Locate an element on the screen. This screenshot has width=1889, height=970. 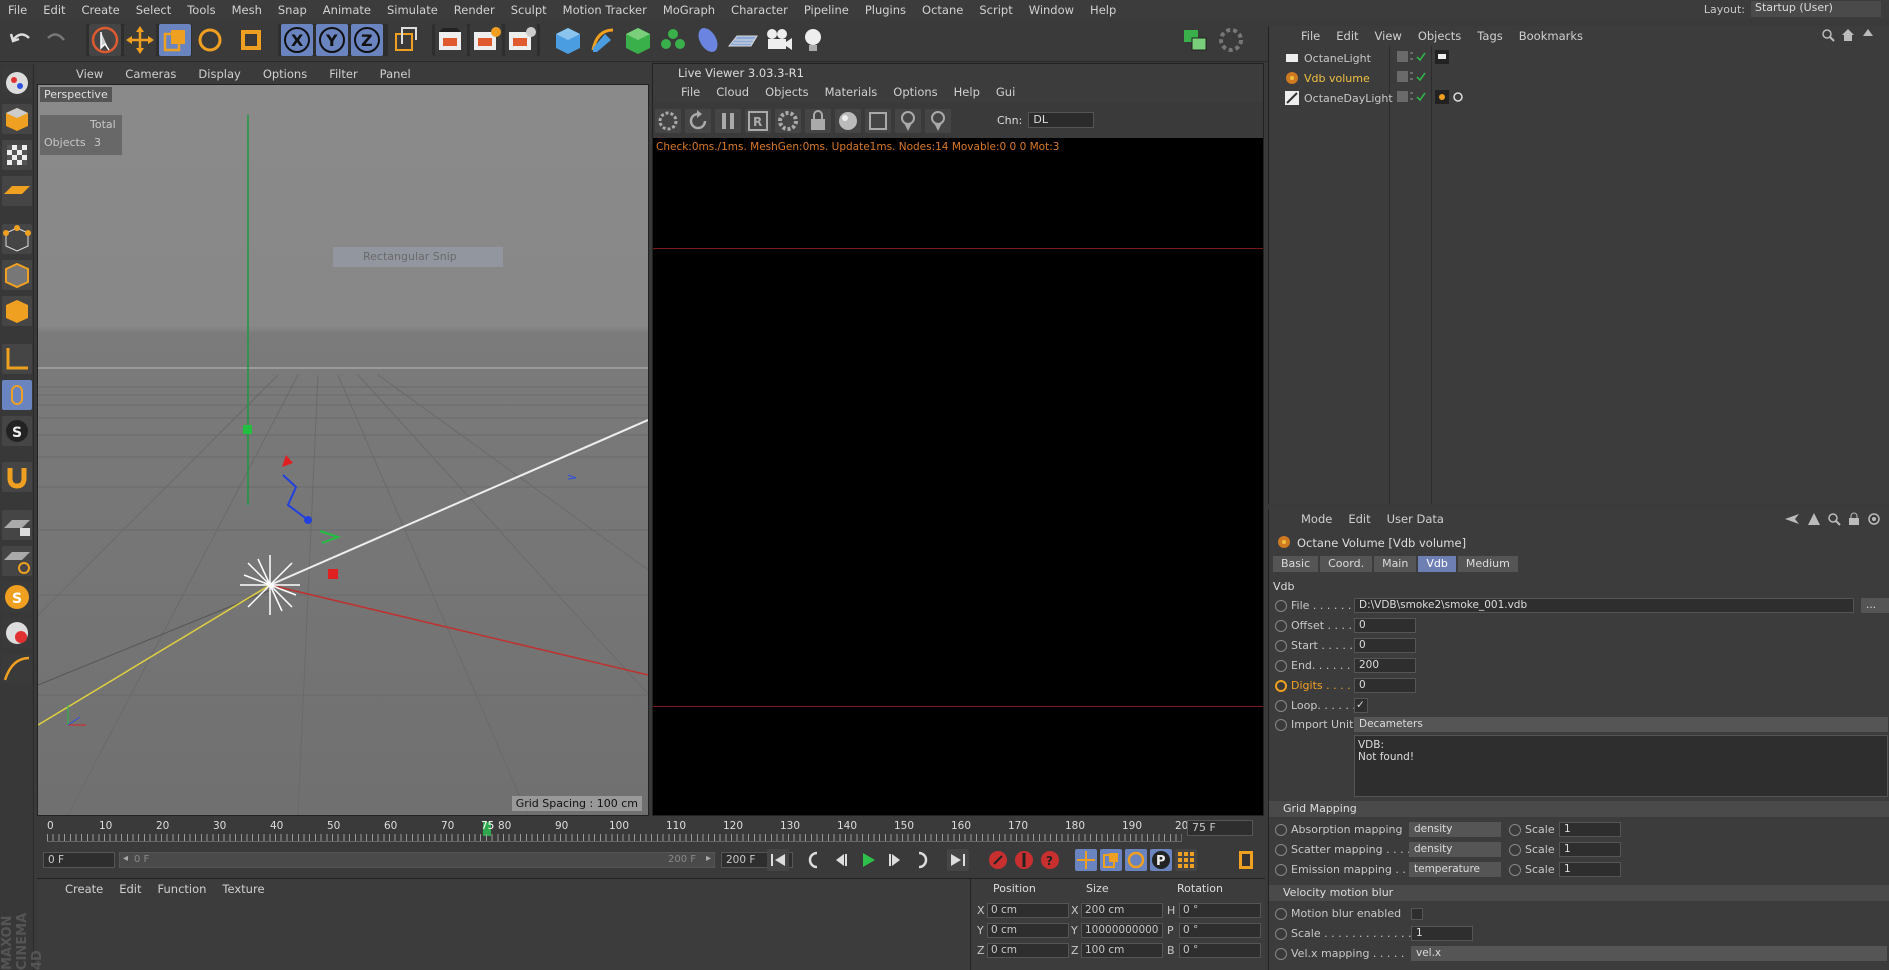
rotation-b-field: 0 ° is located at coordinates (1220, 950).